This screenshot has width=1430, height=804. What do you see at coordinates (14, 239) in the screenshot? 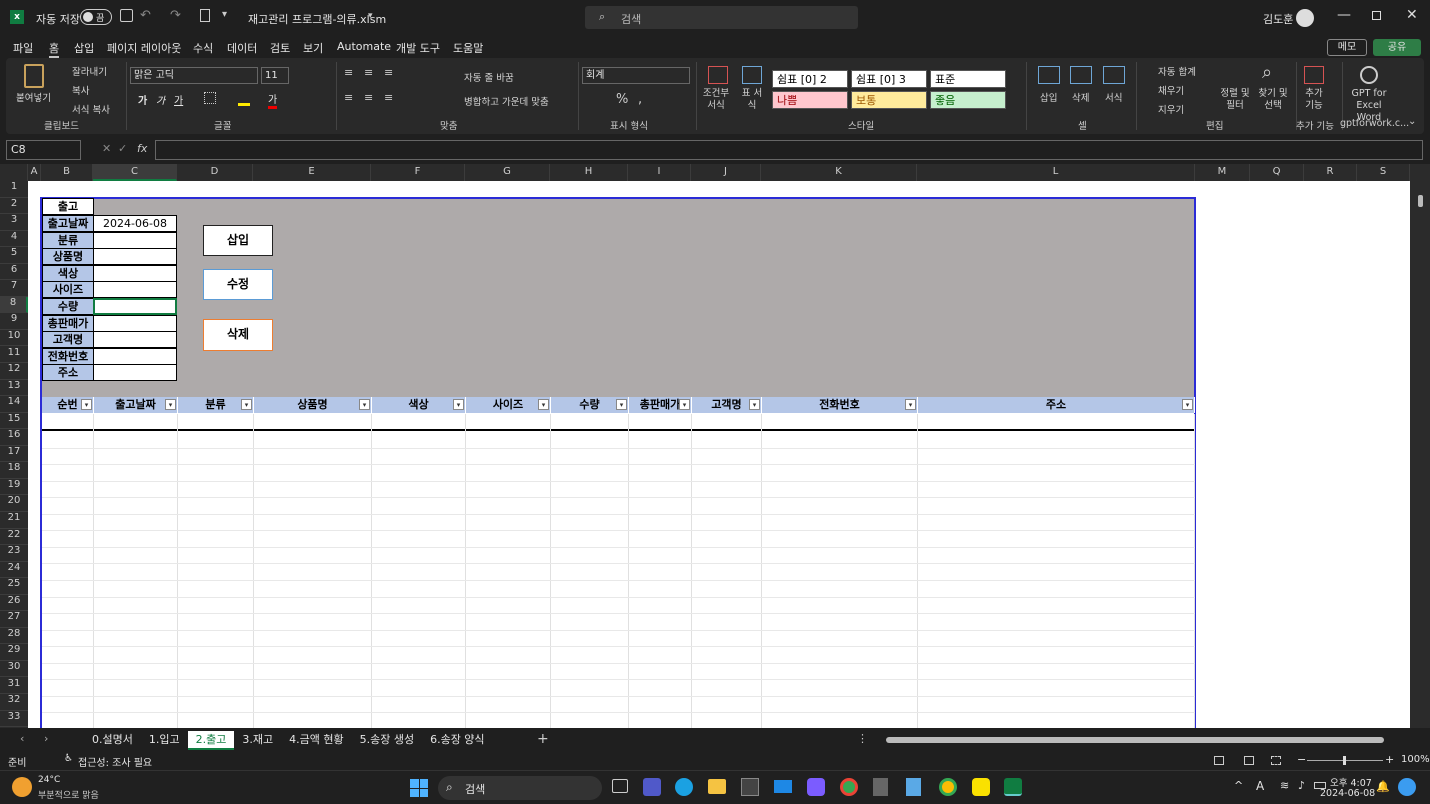
I see `row-header: 4` at bounding box center [14, 239].